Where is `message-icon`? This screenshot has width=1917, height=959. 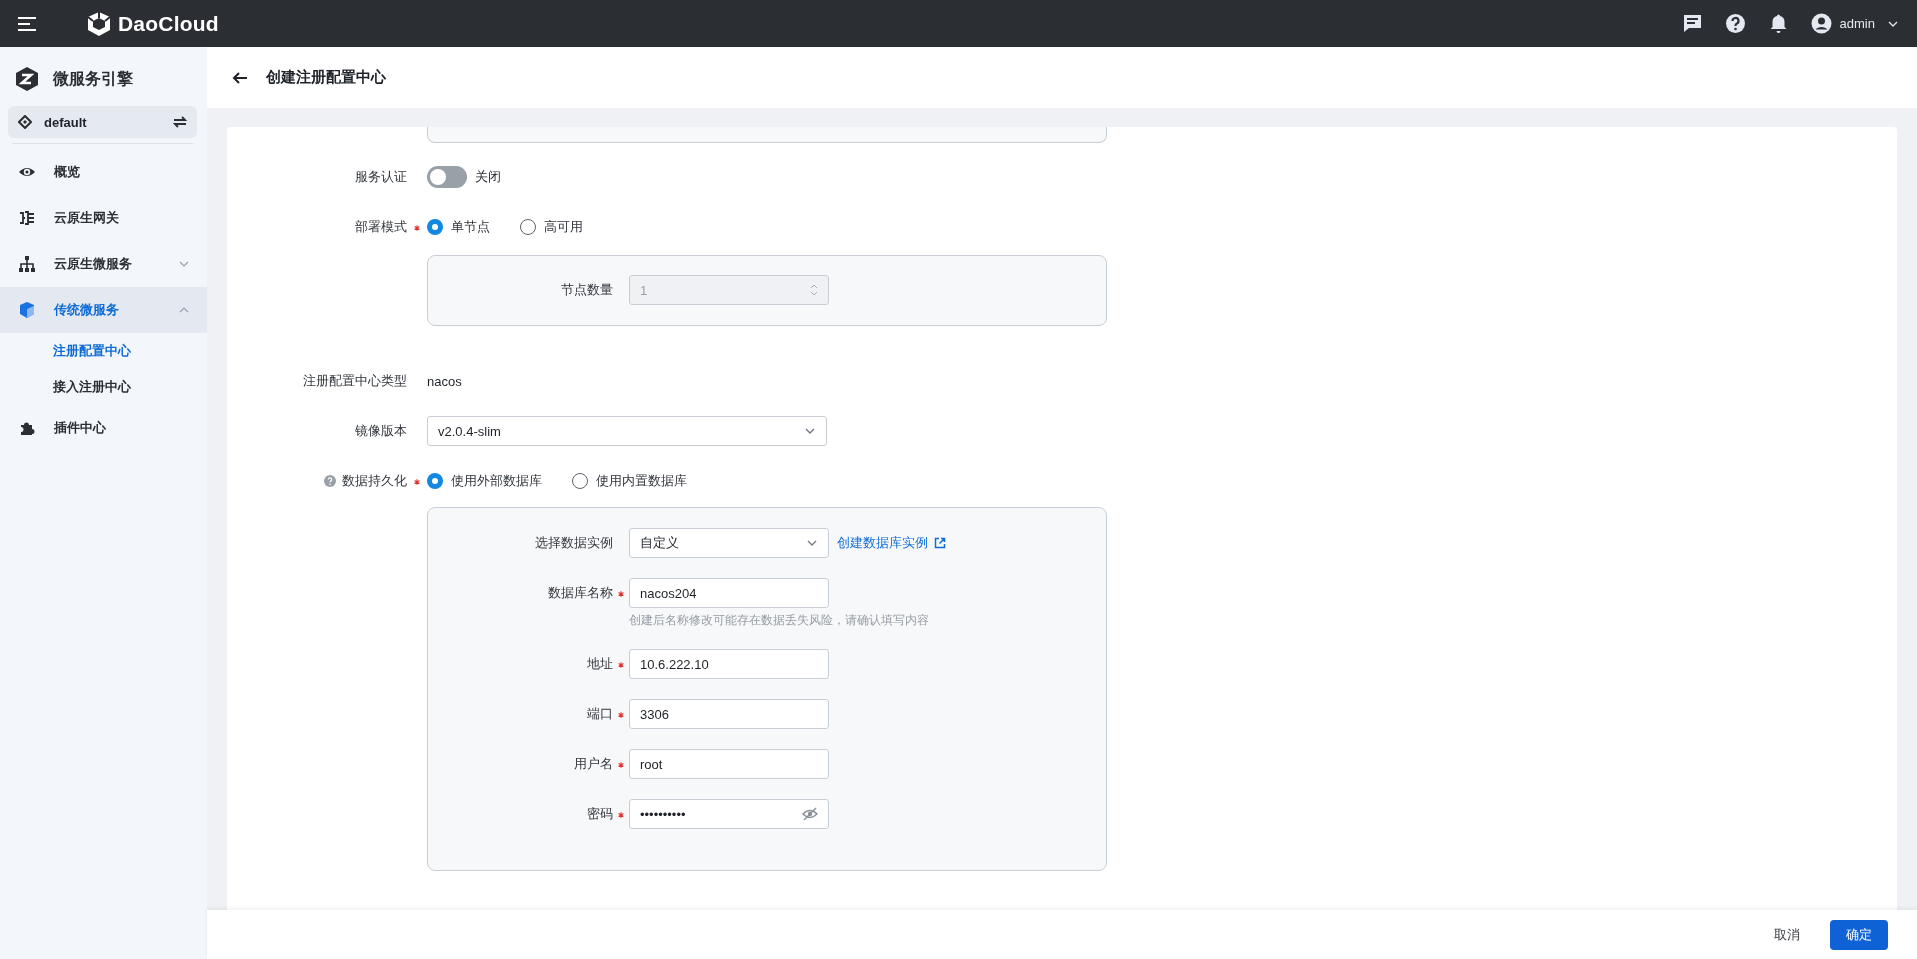 message-icon is located at coordinates (1692, 23).